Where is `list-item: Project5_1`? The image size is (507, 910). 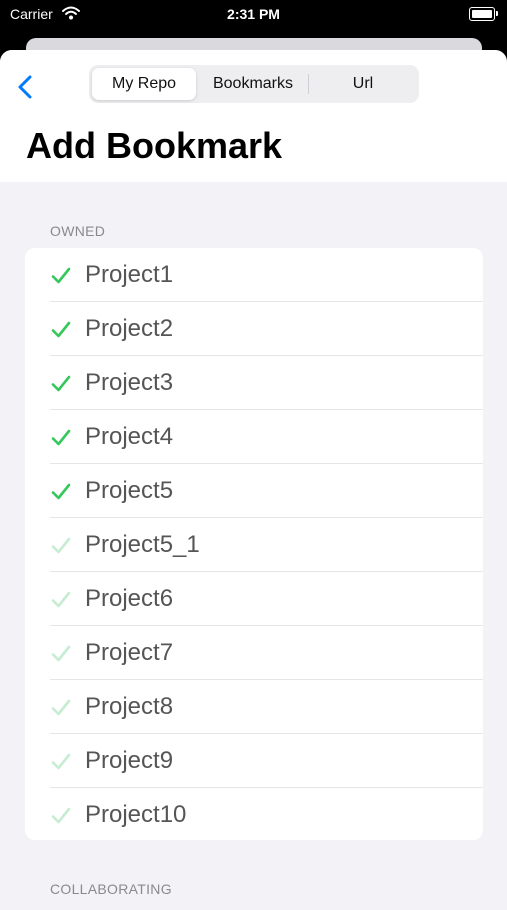
list-item: Project5_1 is located at coordinates (254, 545).